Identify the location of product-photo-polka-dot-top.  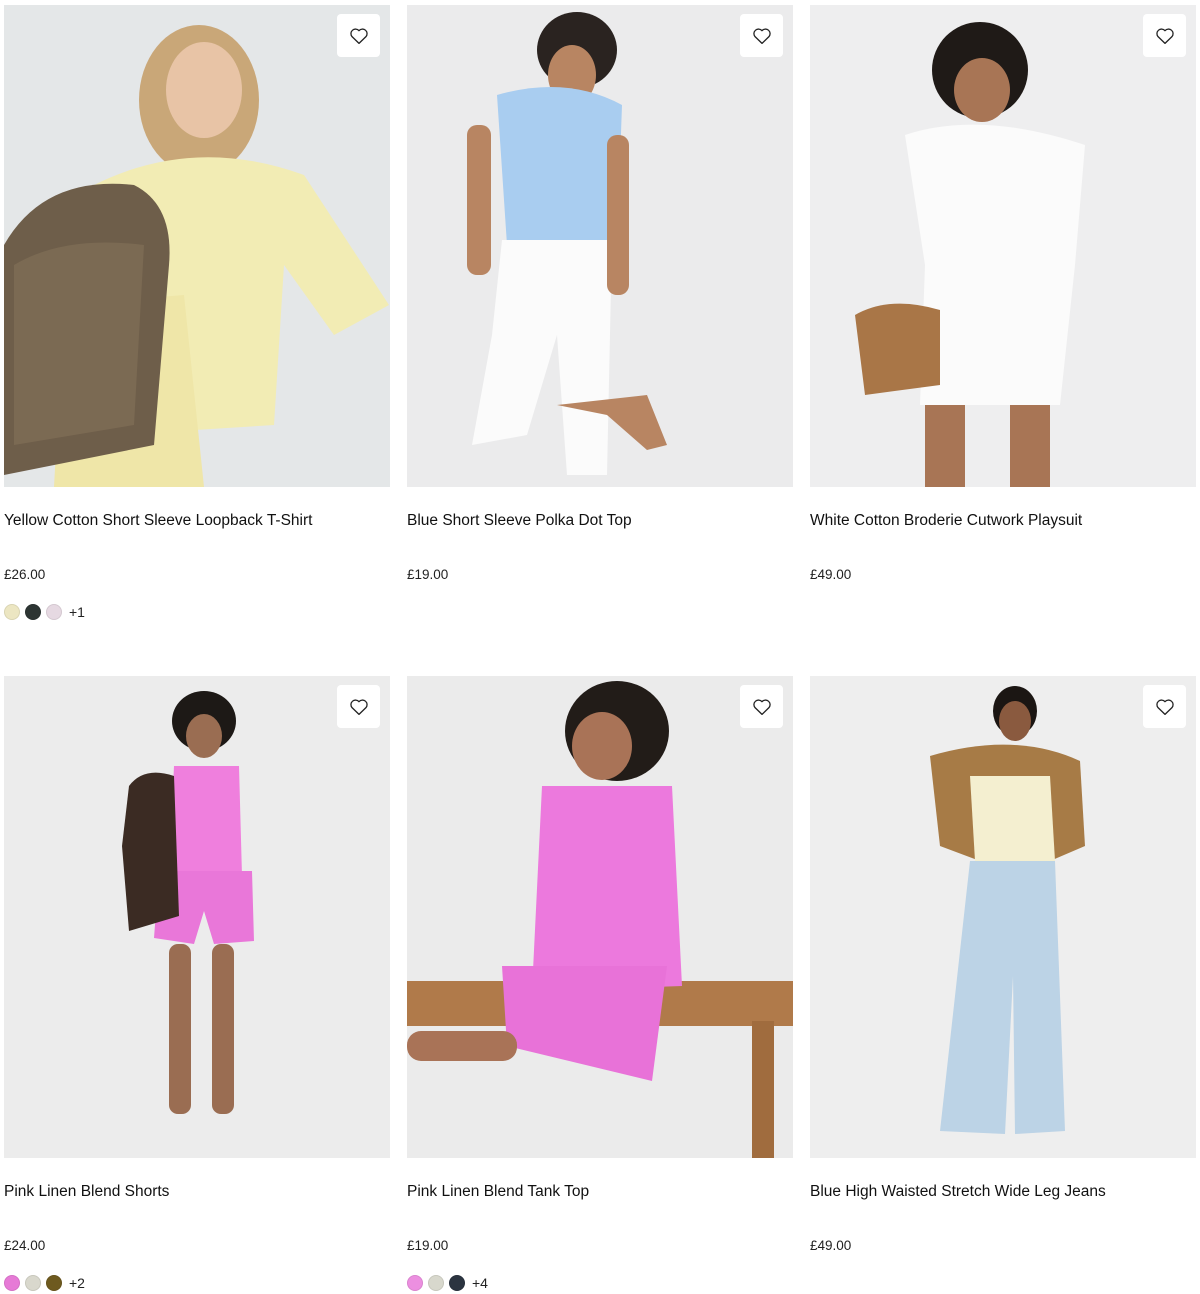
(600, 246).